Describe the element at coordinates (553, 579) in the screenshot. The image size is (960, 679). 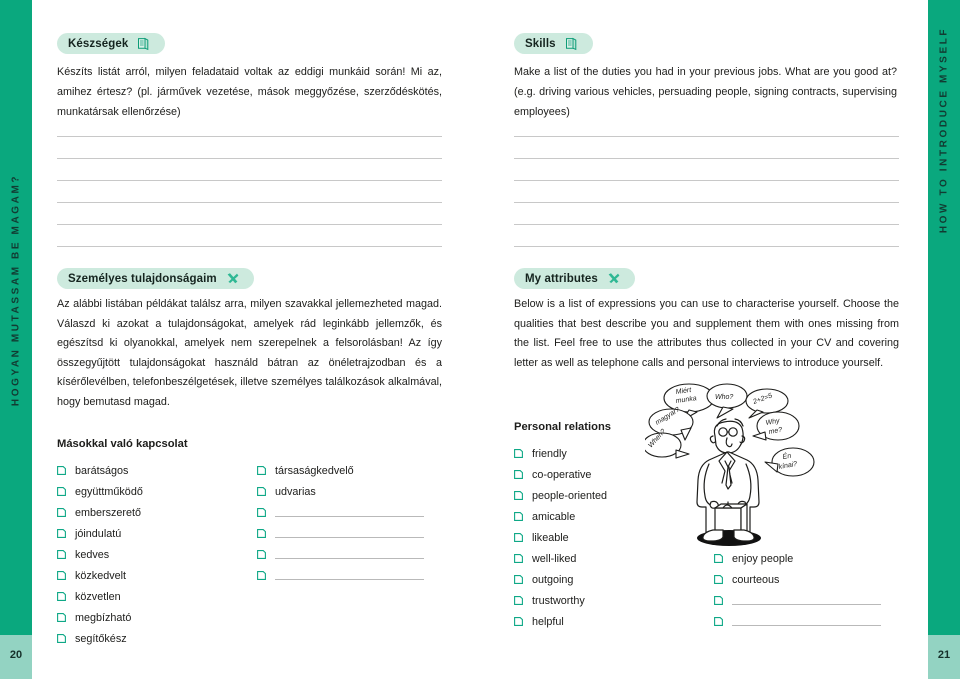
I see `list-item-label: outgoing` at that location.